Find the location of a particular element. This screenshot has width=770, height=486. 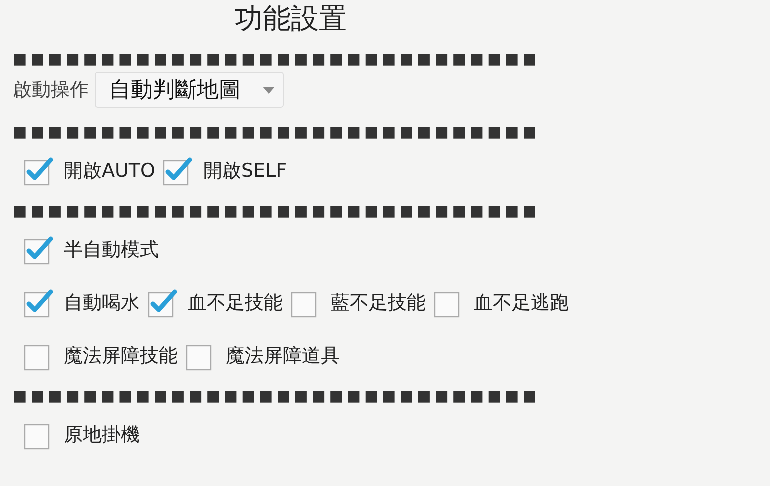

checkbox-option: 自動喝水 is located at coordinates (82, 303).